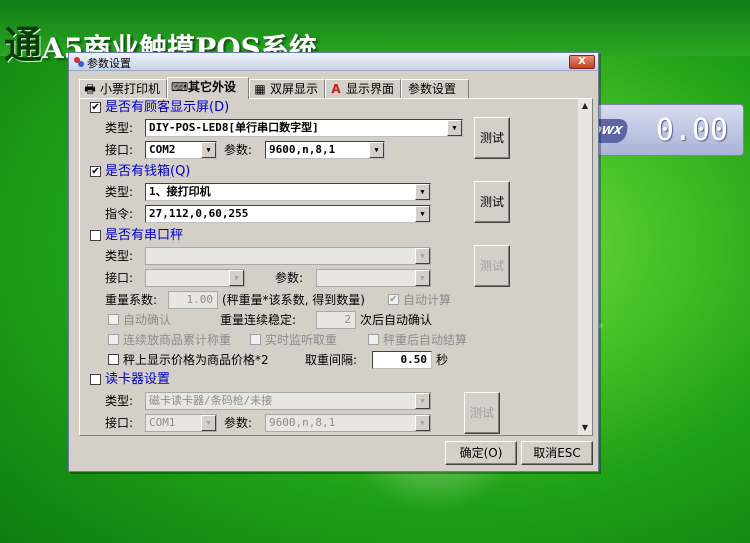 This screenshot has height=543, width=750. Describe the element at coordinates (113, 339) in the screenshot. I see `continuous-weigh-checkbox` at that location.